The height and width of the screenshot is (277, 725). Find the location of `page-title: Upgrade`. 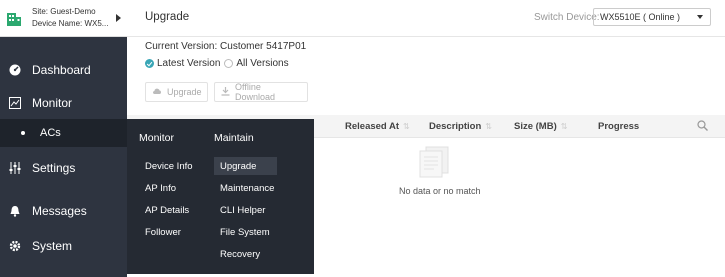

page-title: Upgrade is located at coordinates (167, 17).